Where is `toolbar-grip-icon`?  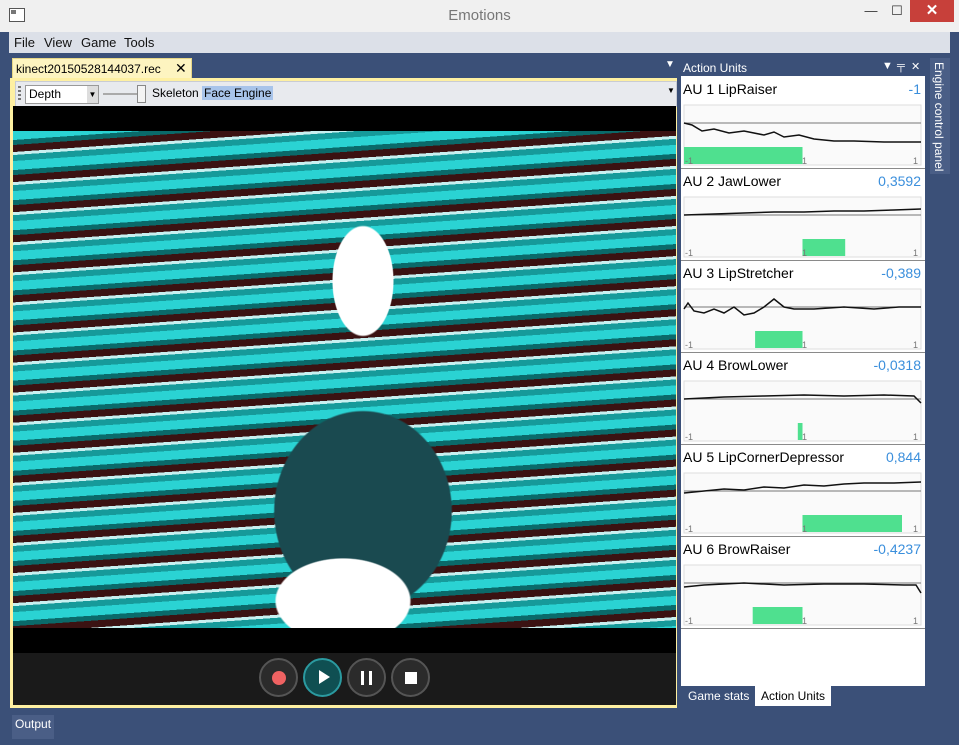 toolbar-grip-icon is located at coordinates (19, 93).